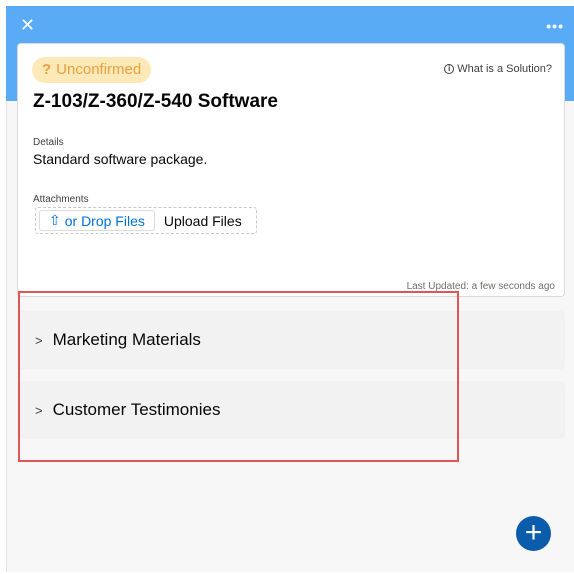 The width and height of the screenshot is (574, 574). I want to click on section-customer-testimonies: > Customer Testimonies, so click(291, 410).